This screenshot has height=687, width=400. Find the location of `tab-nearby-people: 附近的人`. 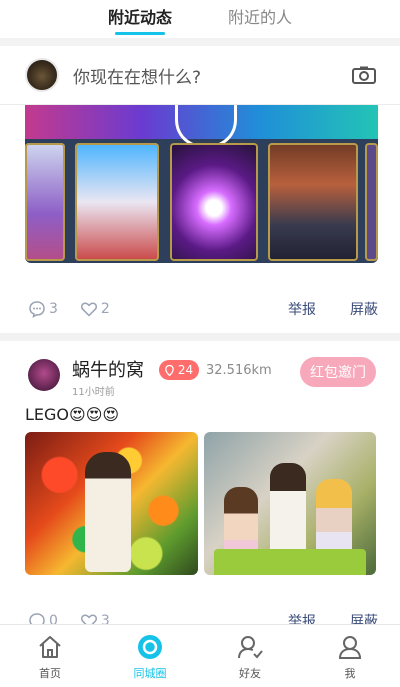

tab-nearby-people: 附近的人 is located at coordinates (260, 14).